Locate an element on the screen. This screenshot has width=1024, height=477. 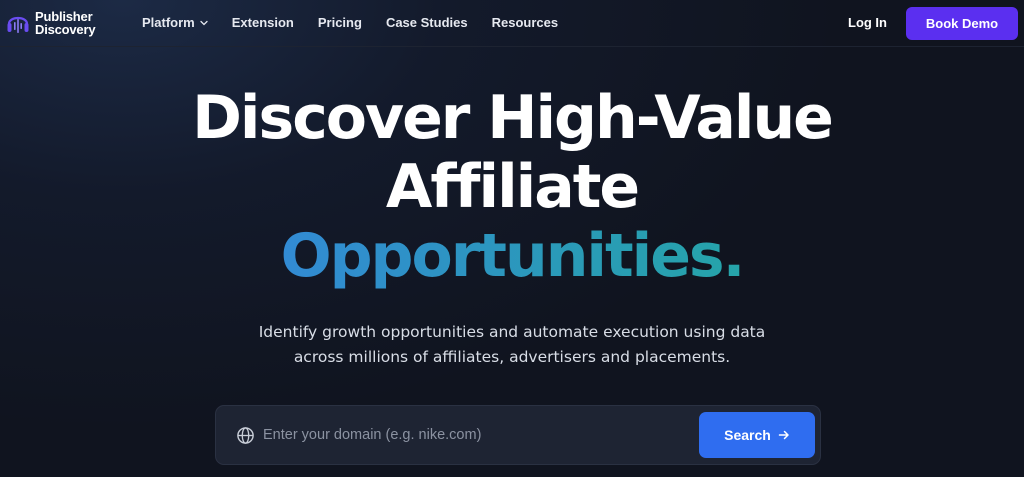
search-button-label: Search is located at coordinates (747, 435).